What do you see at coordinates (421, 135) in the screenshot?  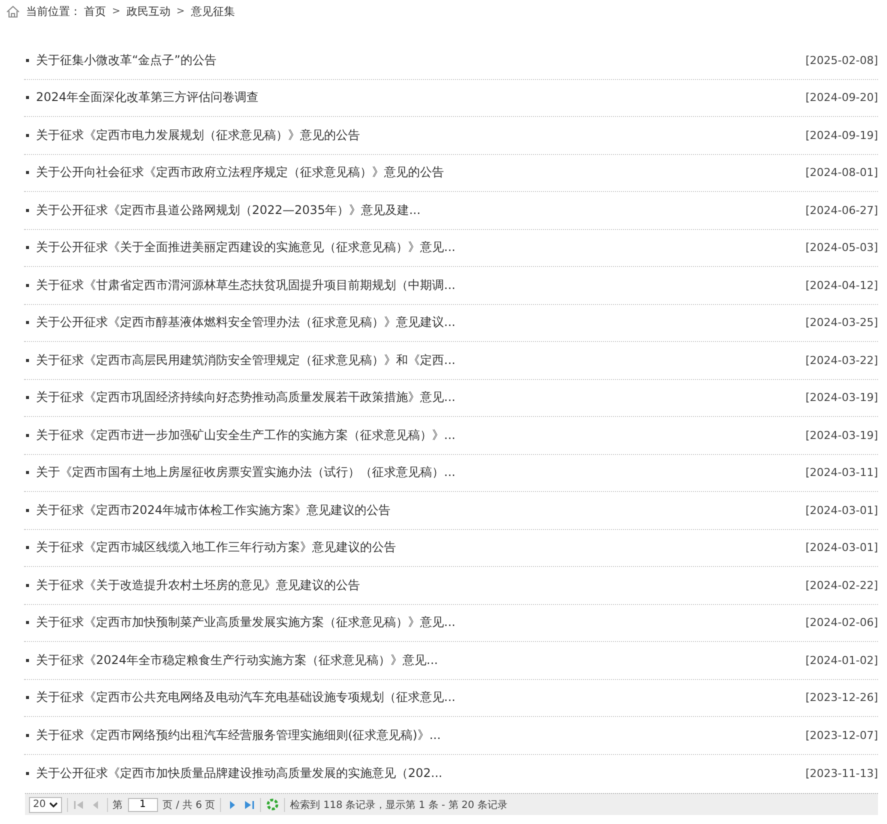 I see `article-link: 关于征求《定西市电力发展规划（征求意见稿）》意见的公告` at bounding box center [421, 135].